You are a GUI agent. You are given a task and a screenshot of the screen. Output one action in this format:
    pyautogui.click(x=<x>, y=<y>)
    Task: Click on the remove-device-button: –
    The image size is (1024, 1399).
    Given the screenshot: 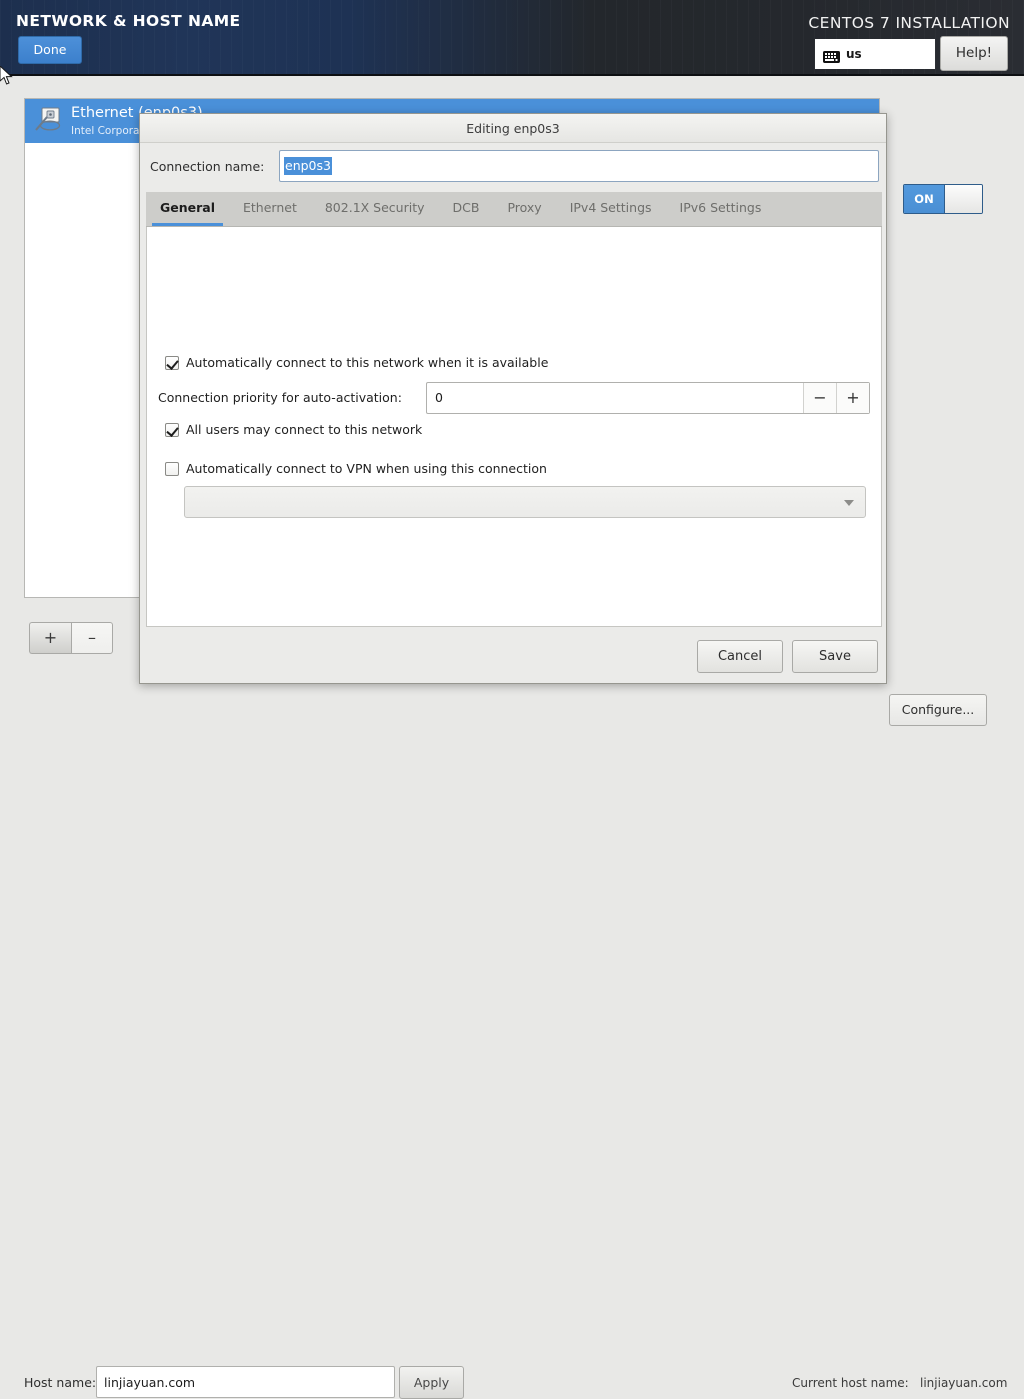 What is the action you would take?
    pyautogui.click(x=92, y=638)
    